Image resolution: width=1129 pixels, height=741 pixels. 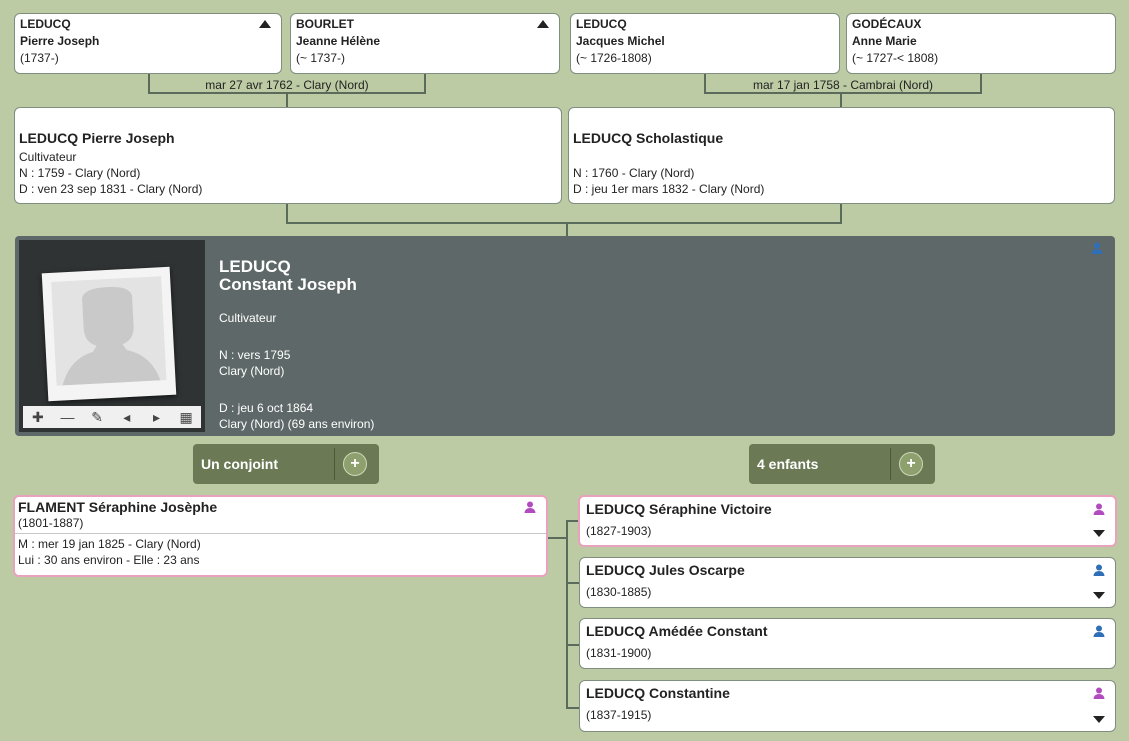 What do you see at coordinates (884, 41) in the screenshot?
I see `grandparent-given: Anne Marie` at bounding box center [884, 41].